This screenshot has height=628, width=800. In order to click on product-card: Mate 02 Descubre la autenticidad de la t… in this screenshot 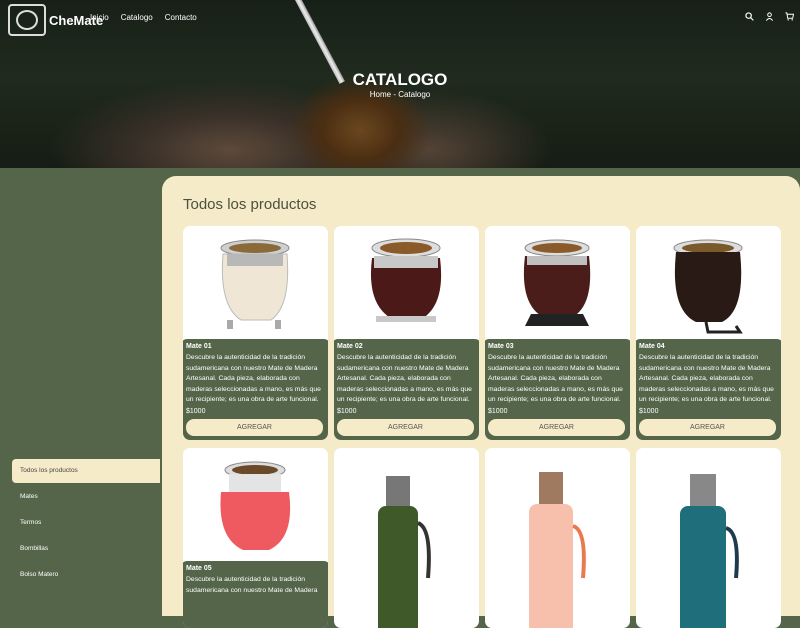, I will do `click(406, 333)`.